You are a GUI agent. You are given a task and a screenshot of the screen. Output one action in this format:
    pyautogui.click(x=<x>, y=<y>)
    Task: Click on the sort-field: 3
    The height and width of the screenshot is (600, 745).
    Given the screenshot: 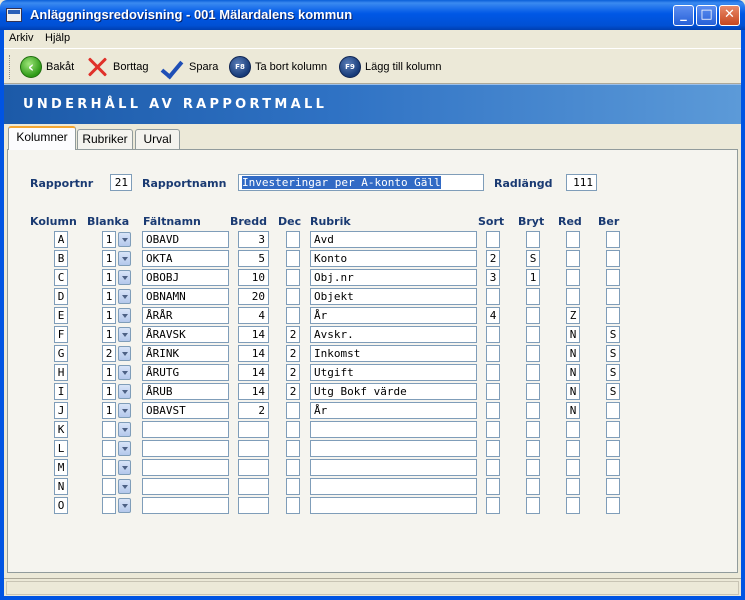 What is the action you would take?
    pyautogui.click(x=493, y=277)
    